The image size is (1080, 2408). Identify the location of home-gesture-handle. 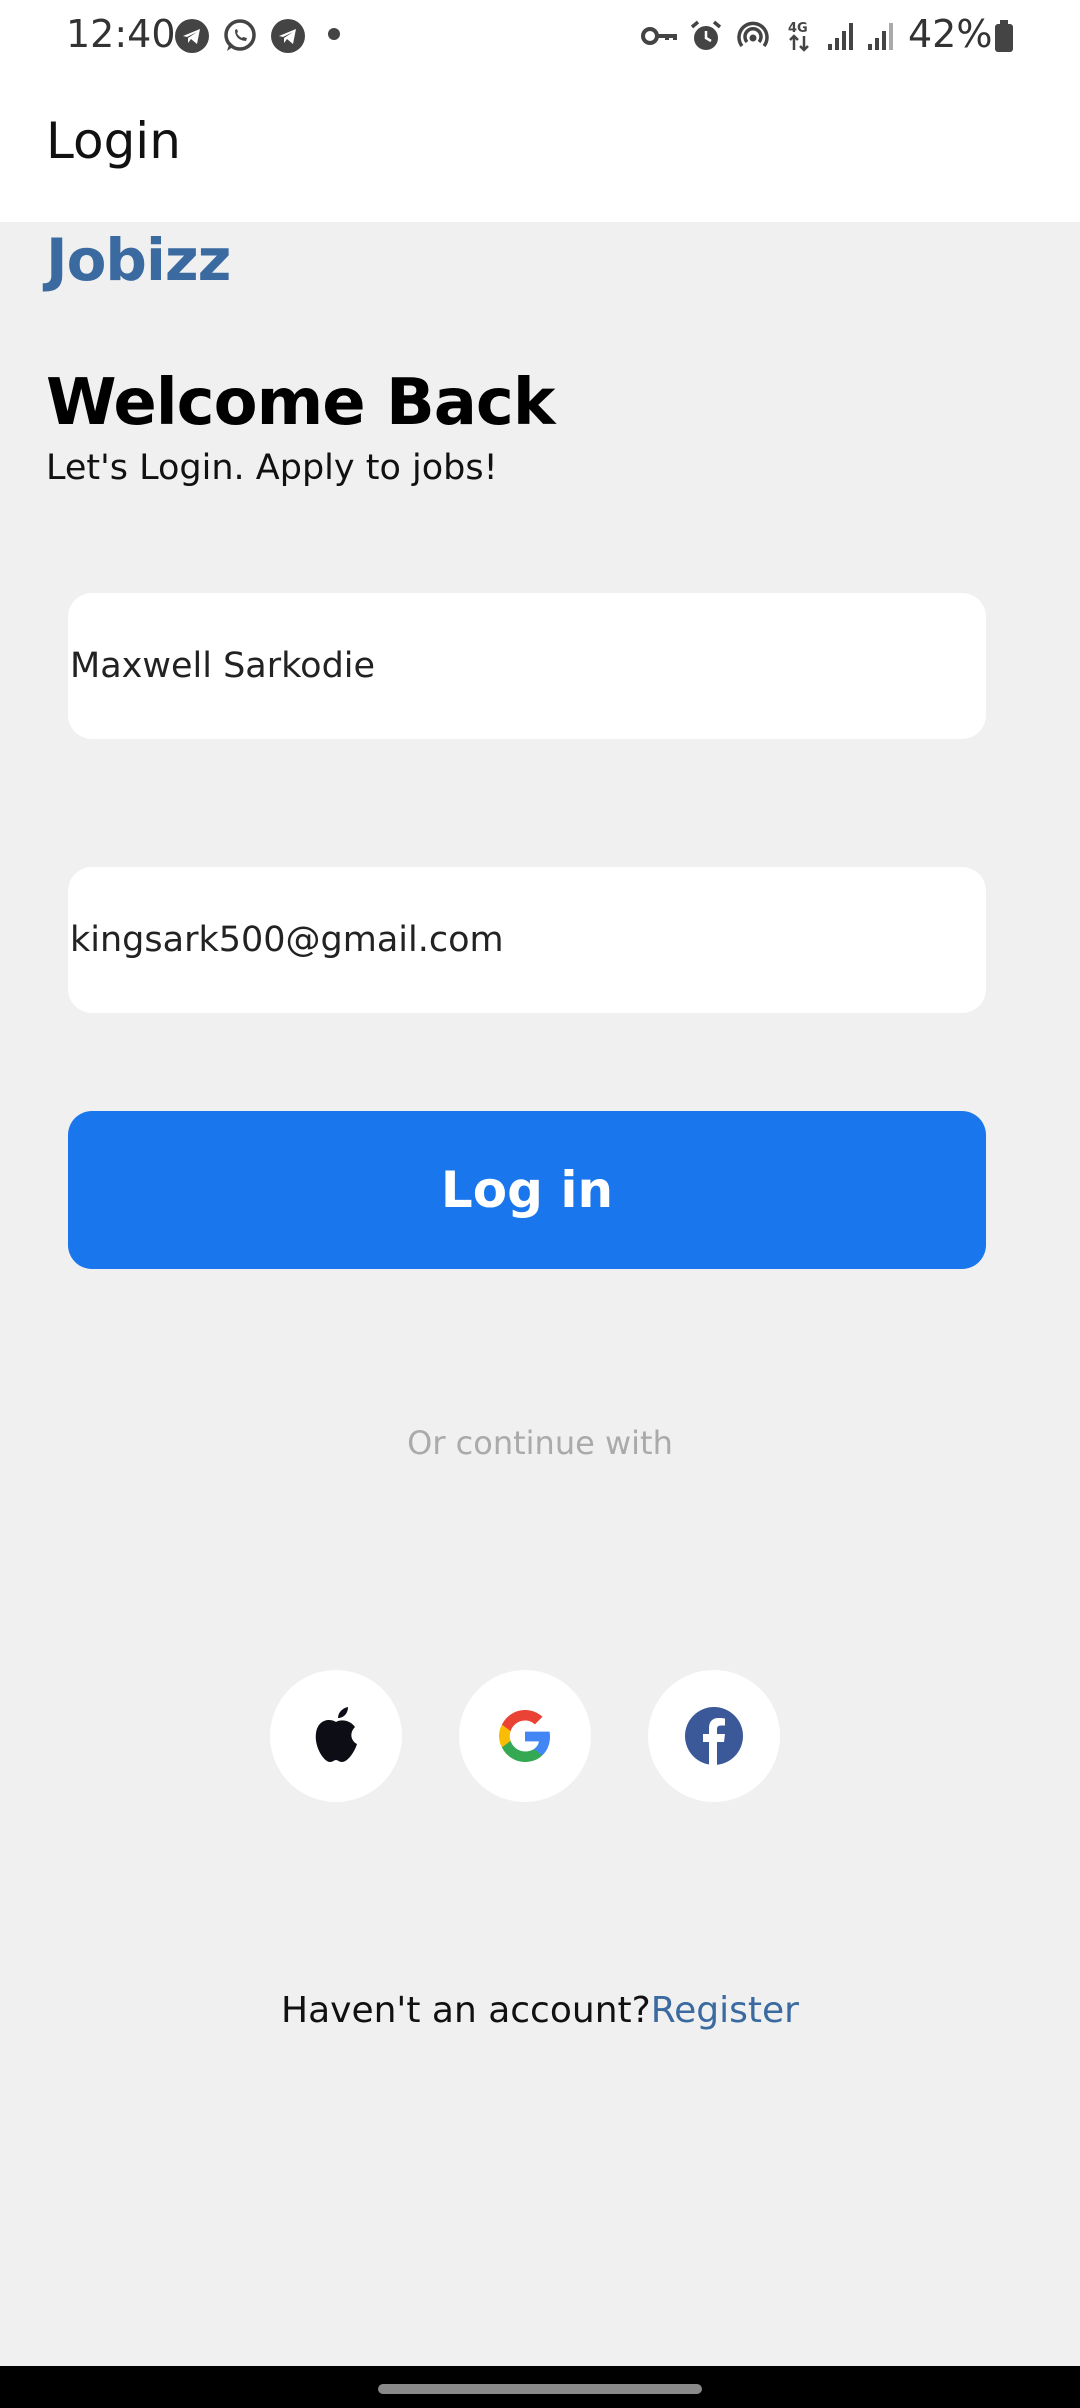
(540, 2389).